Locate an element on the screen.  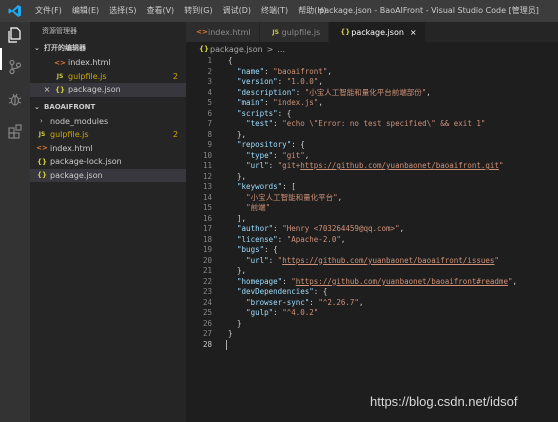
code-line: 15 "前端" is located at coordinates (372, 208).